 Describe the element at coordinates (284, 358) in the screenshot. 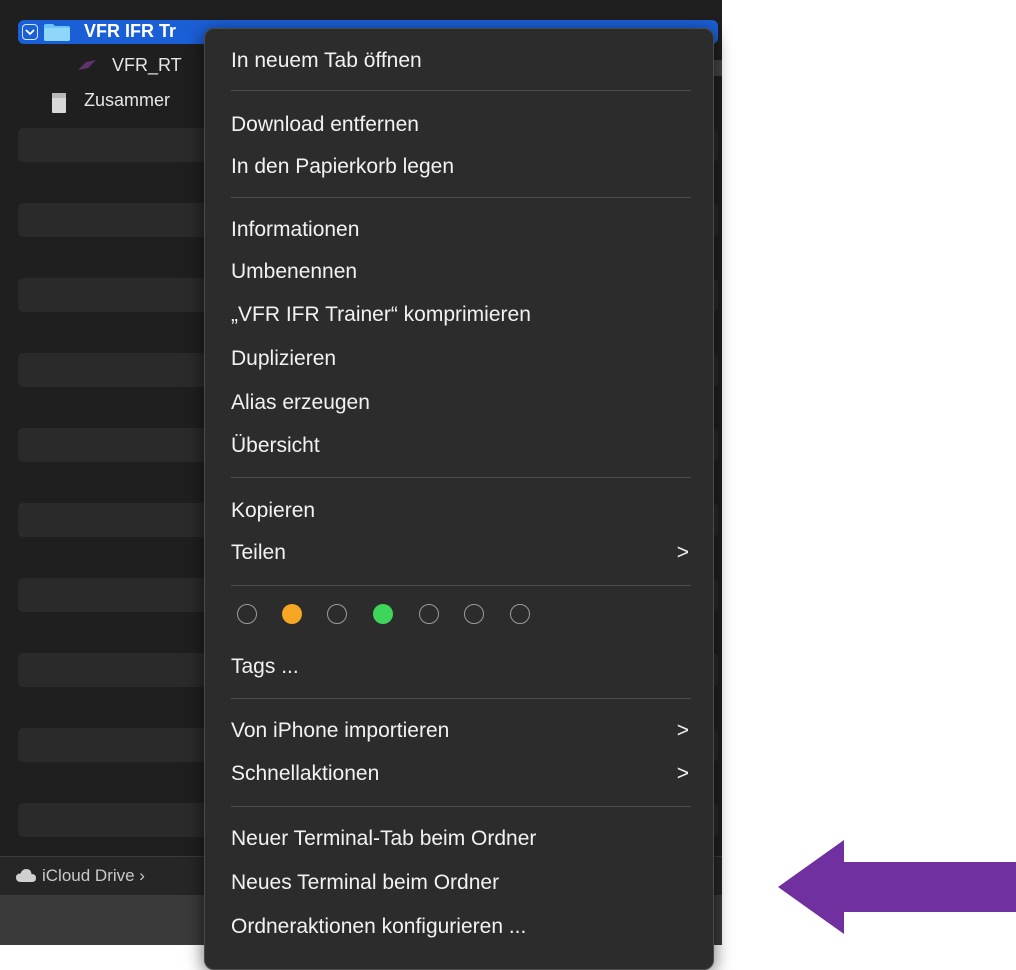

I see `menu-item-label: Duplizieren` at that location.